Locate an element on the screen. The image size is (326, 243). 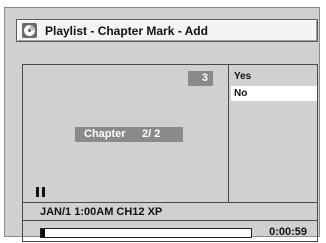
title-bar: Playlist - Chapter Mark - Add is located at coordinates (167, 30).